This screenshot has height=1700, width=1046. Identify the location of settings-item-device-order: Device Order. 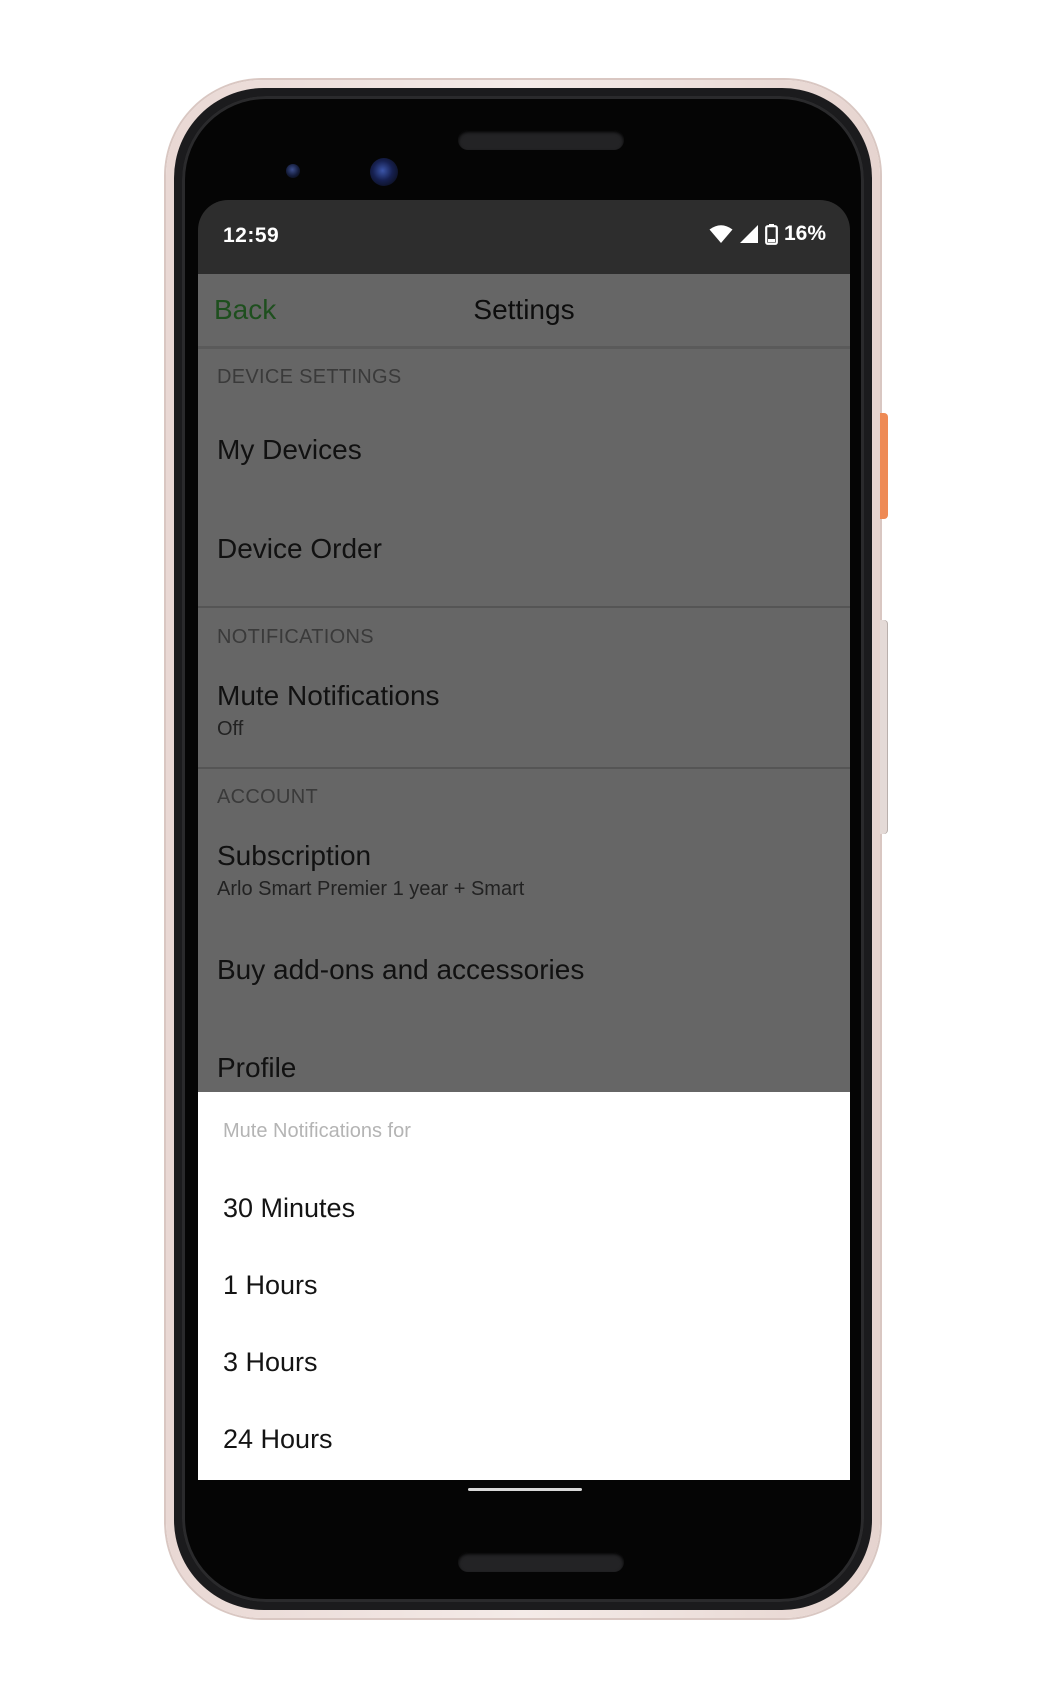
(299, 549).